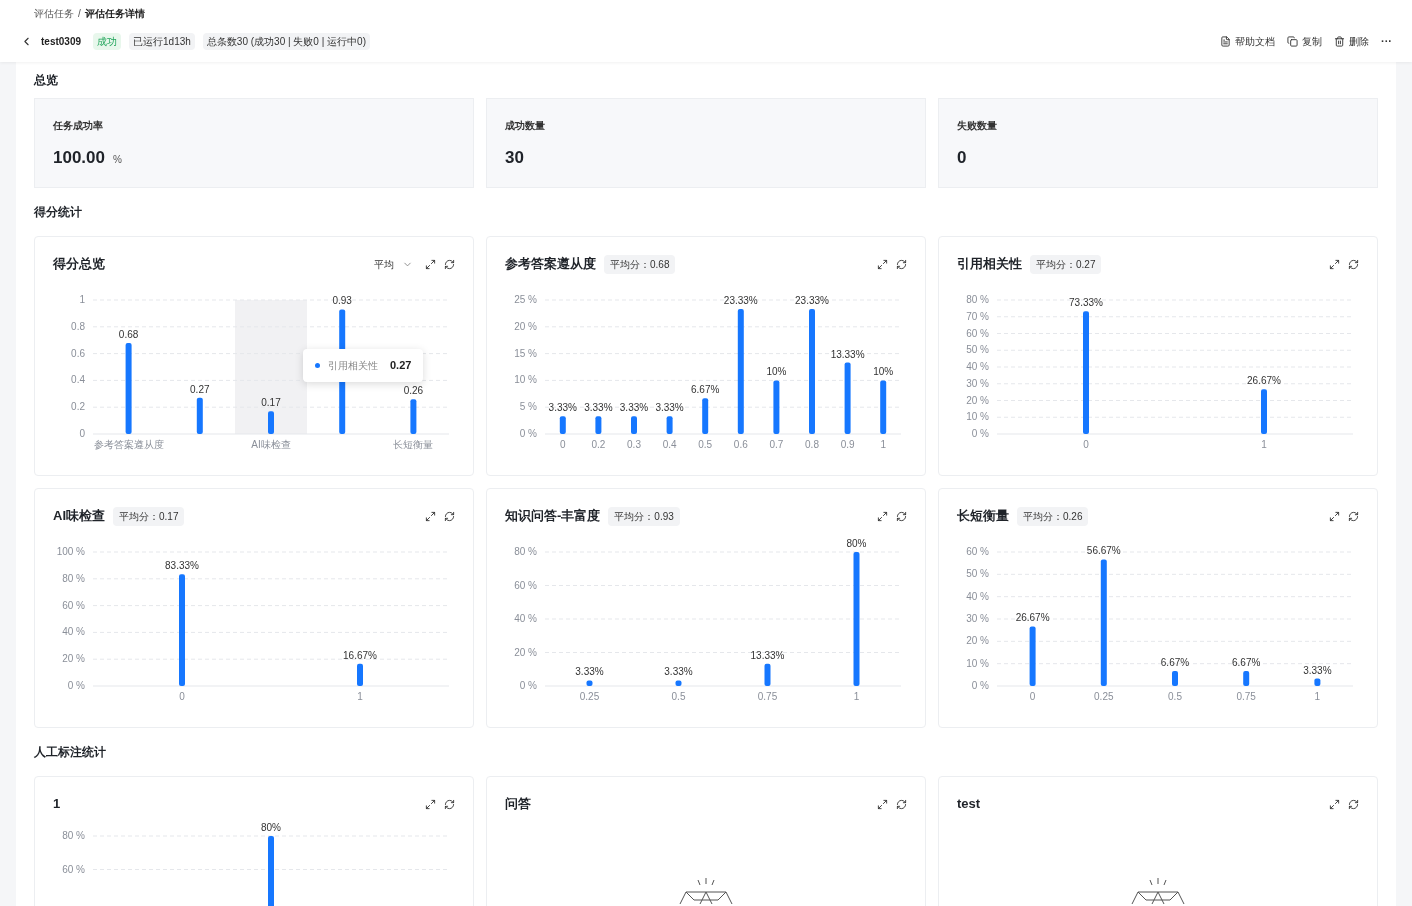 The image size is (1412, 906). What do you see at coordinates (1292, 41) in the screenshot?
I see `copy-icon` at bounding box center [1292, 41].